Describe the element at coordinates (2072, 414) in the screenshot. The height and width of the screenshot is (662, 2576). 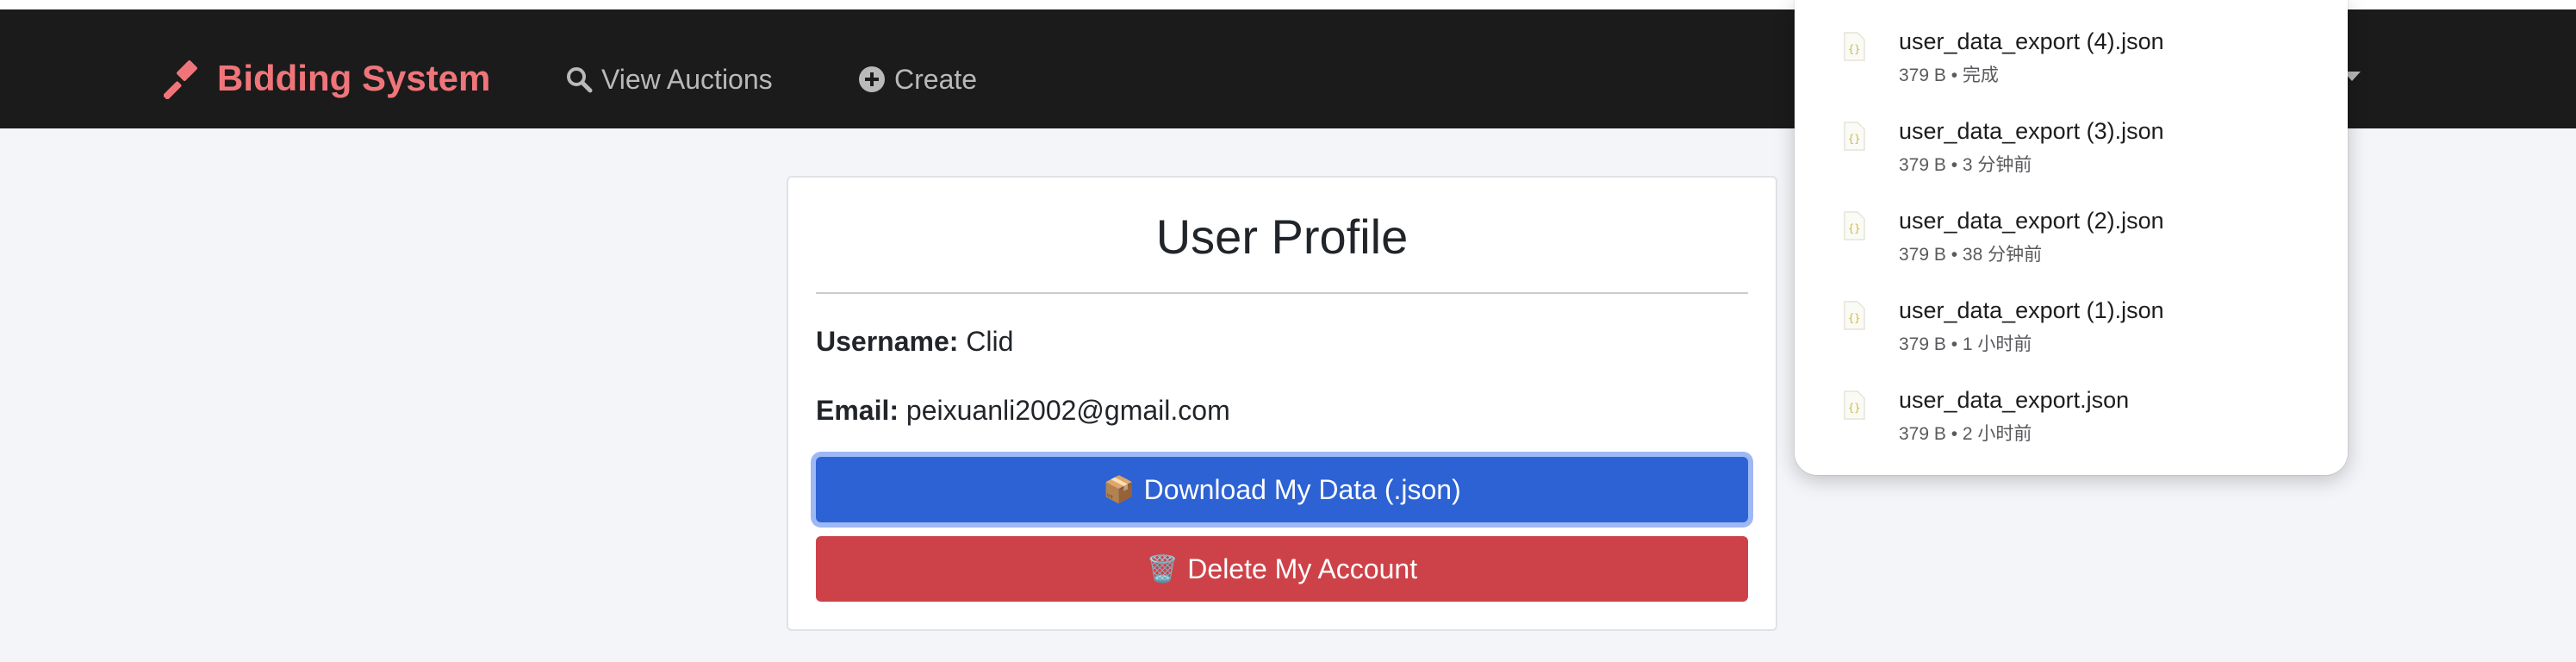
I see `download-item: {} user_data_export.json 379 B • 2 小时前` at that location.